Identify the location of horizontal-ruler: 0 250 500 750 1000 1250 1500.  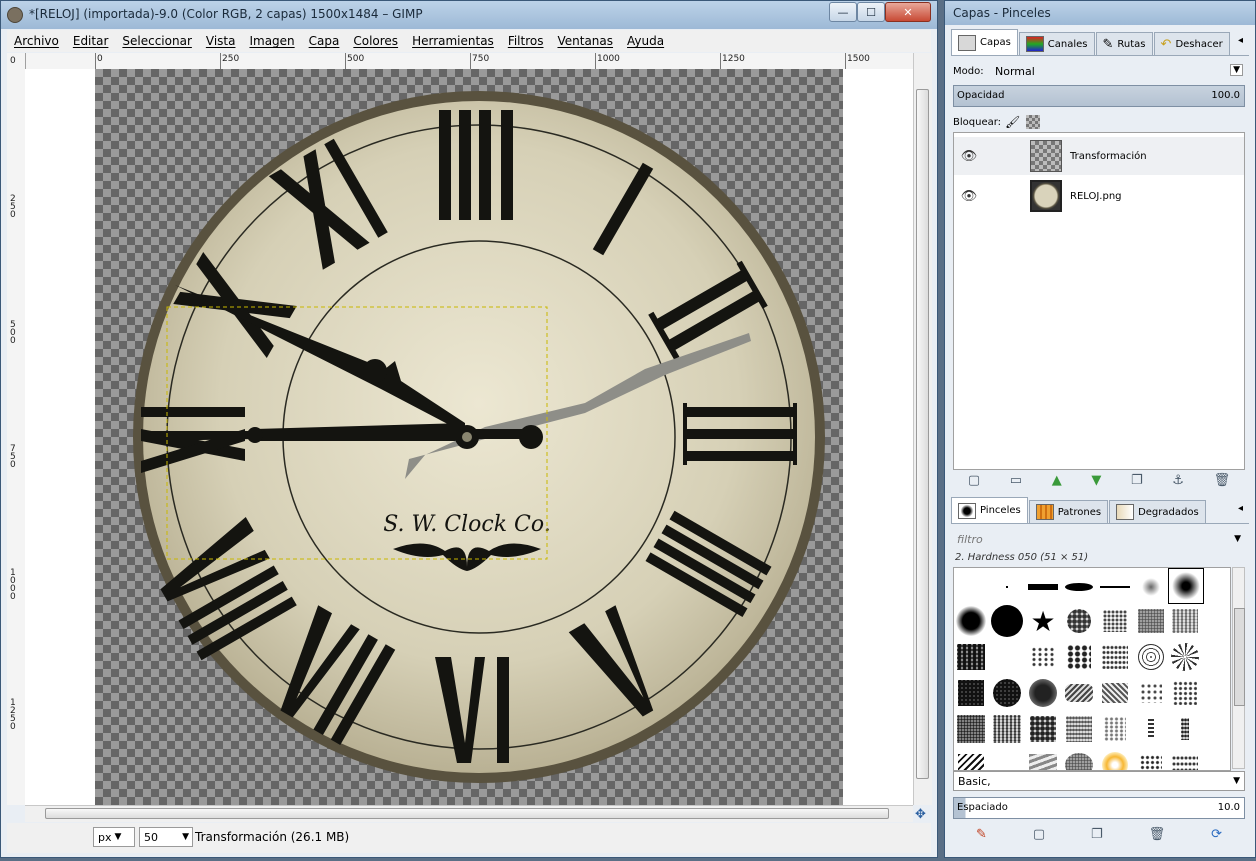
(469, 61).